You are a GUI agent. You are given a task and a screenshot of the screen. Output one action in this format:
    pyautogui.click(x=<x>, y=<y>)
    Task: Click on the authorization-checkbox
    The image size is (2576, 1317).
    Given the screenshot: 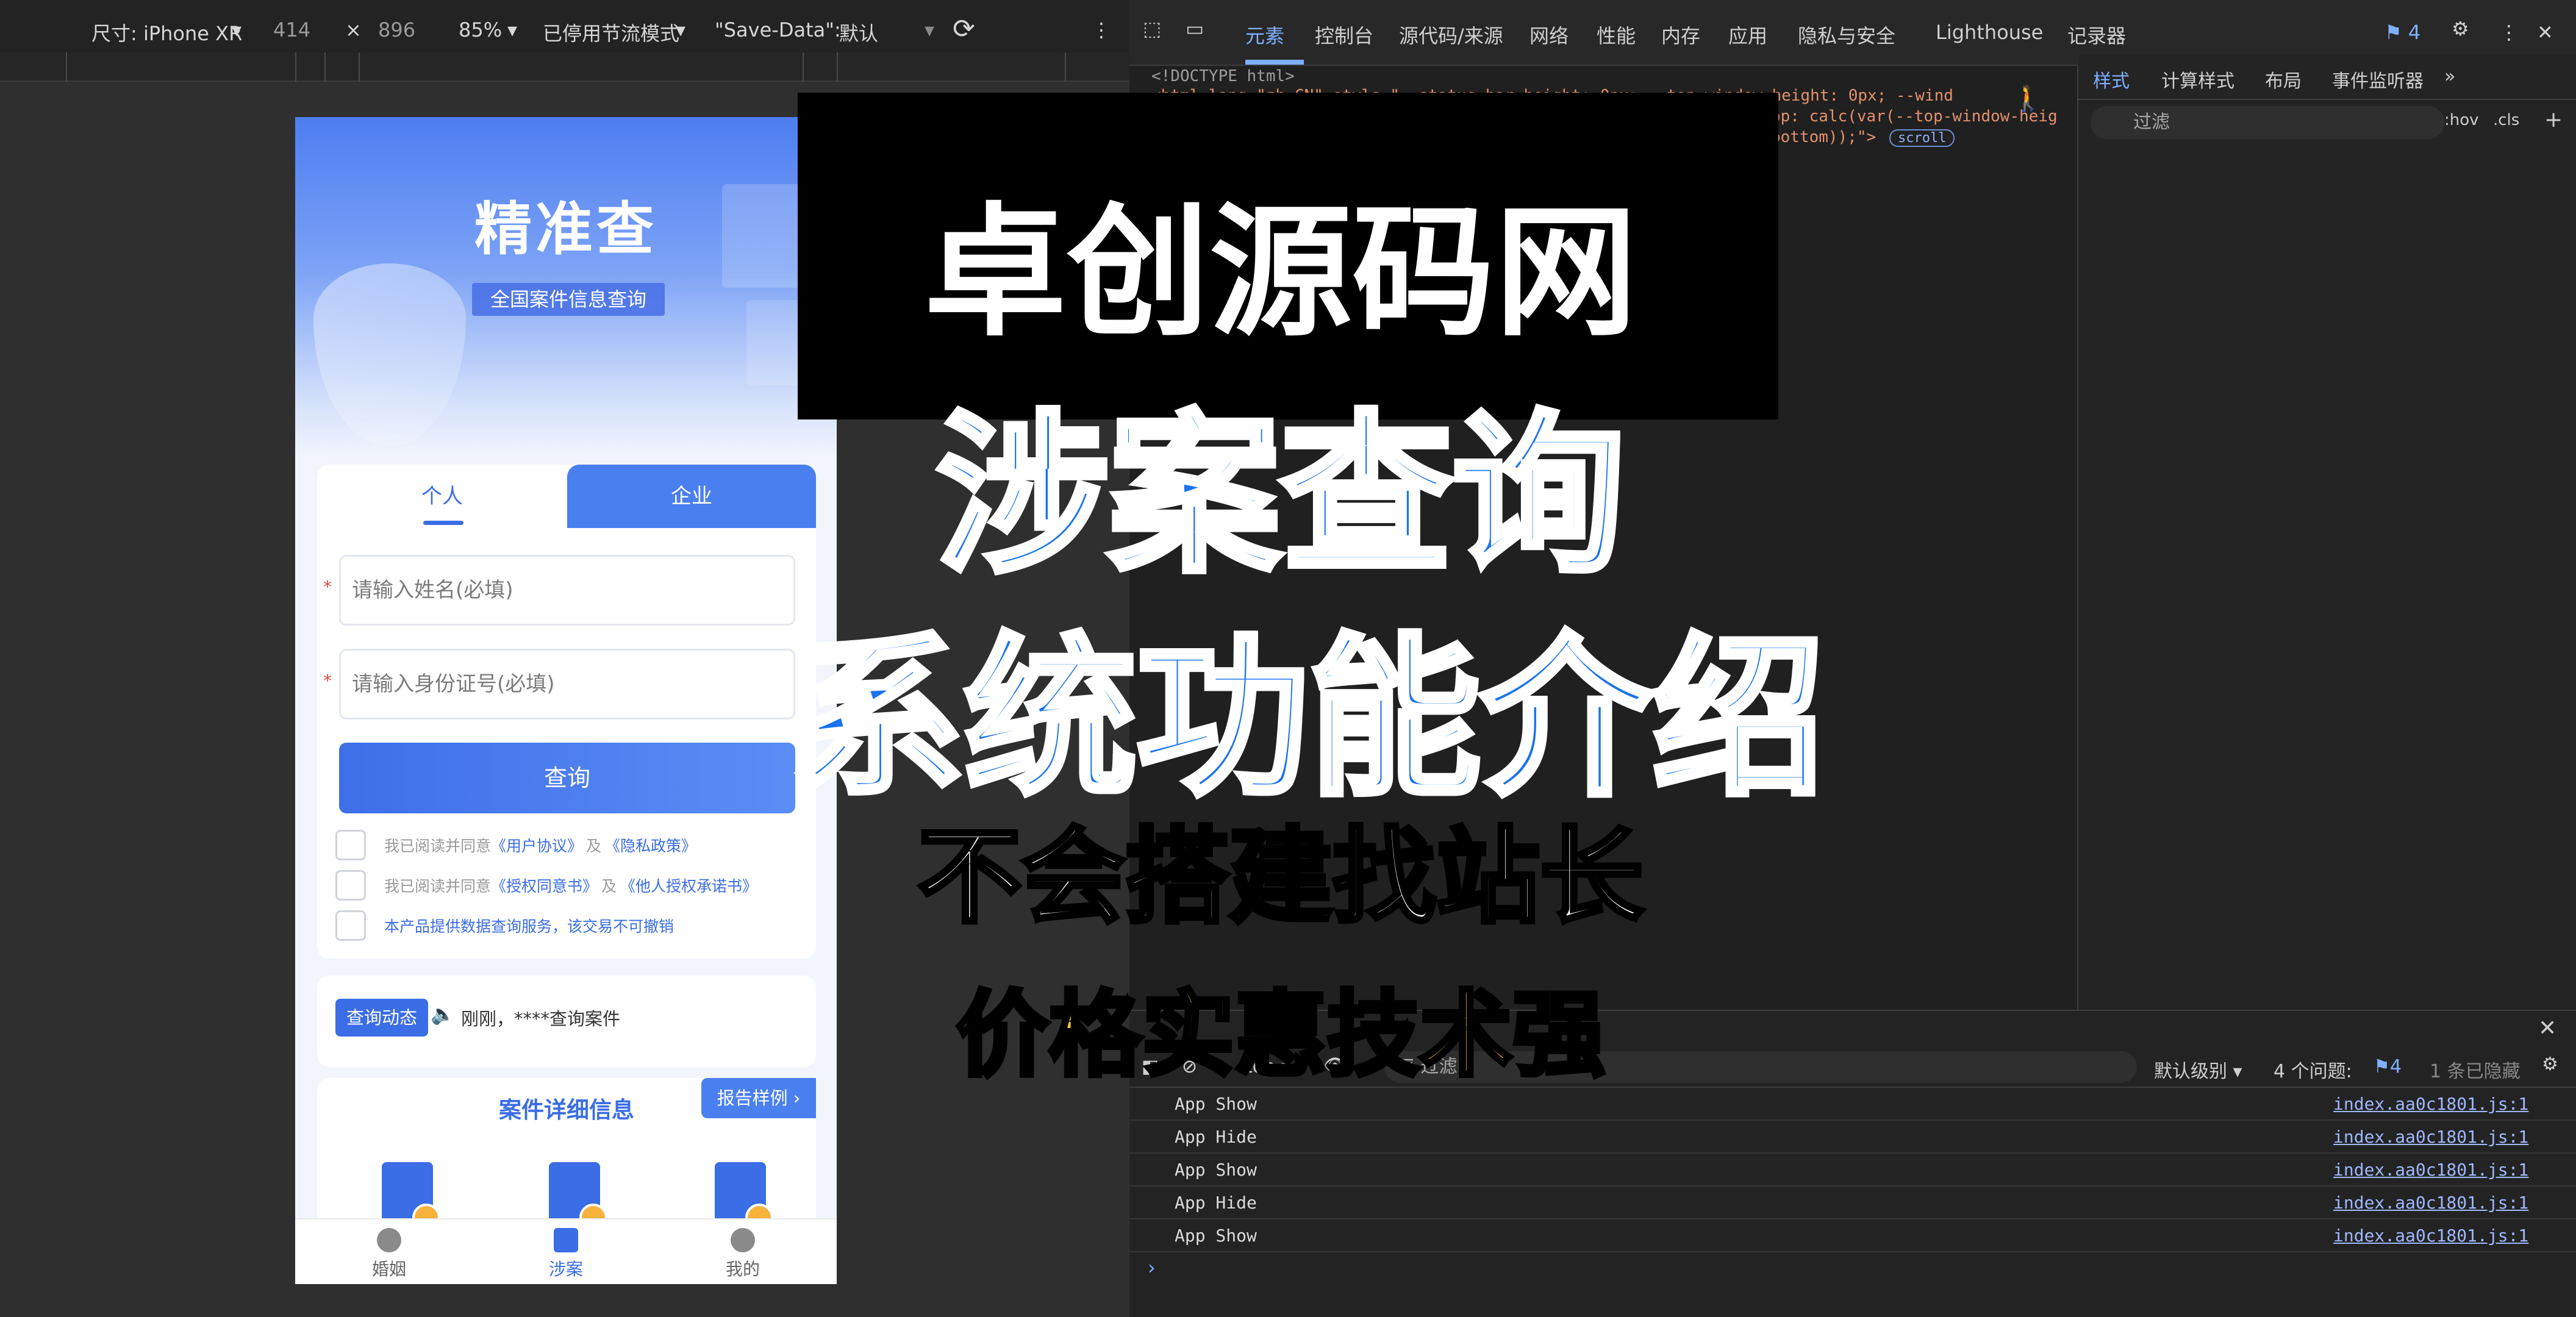 What is the action you would take?
    pyautogui.click(x=350, y=886)
    